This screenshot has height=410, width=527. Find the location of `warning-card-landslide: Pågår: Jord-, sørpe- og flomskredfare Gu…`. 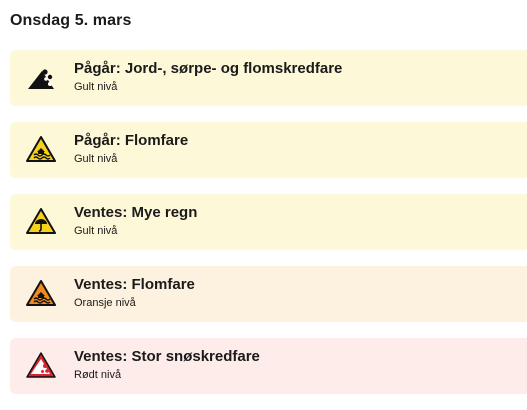

warning-card-landslide: Pågår: Jord-, sørpe- og flomskredfare Gu… is located at coordinates (268, 78).